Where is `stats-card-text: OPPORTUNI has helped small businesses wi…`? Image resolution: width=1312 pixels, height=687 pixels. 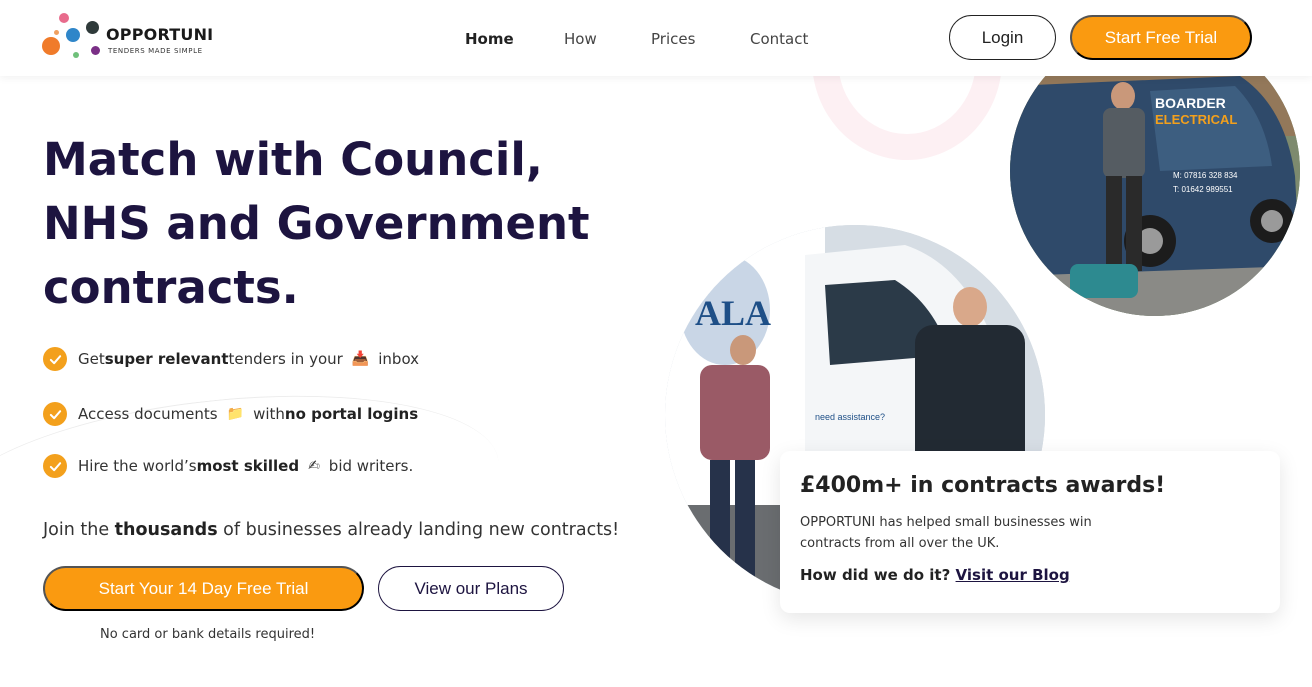 stats-card-text: OPPORTUNI has helped small businesses wi… is located at coordinates (946, 533).